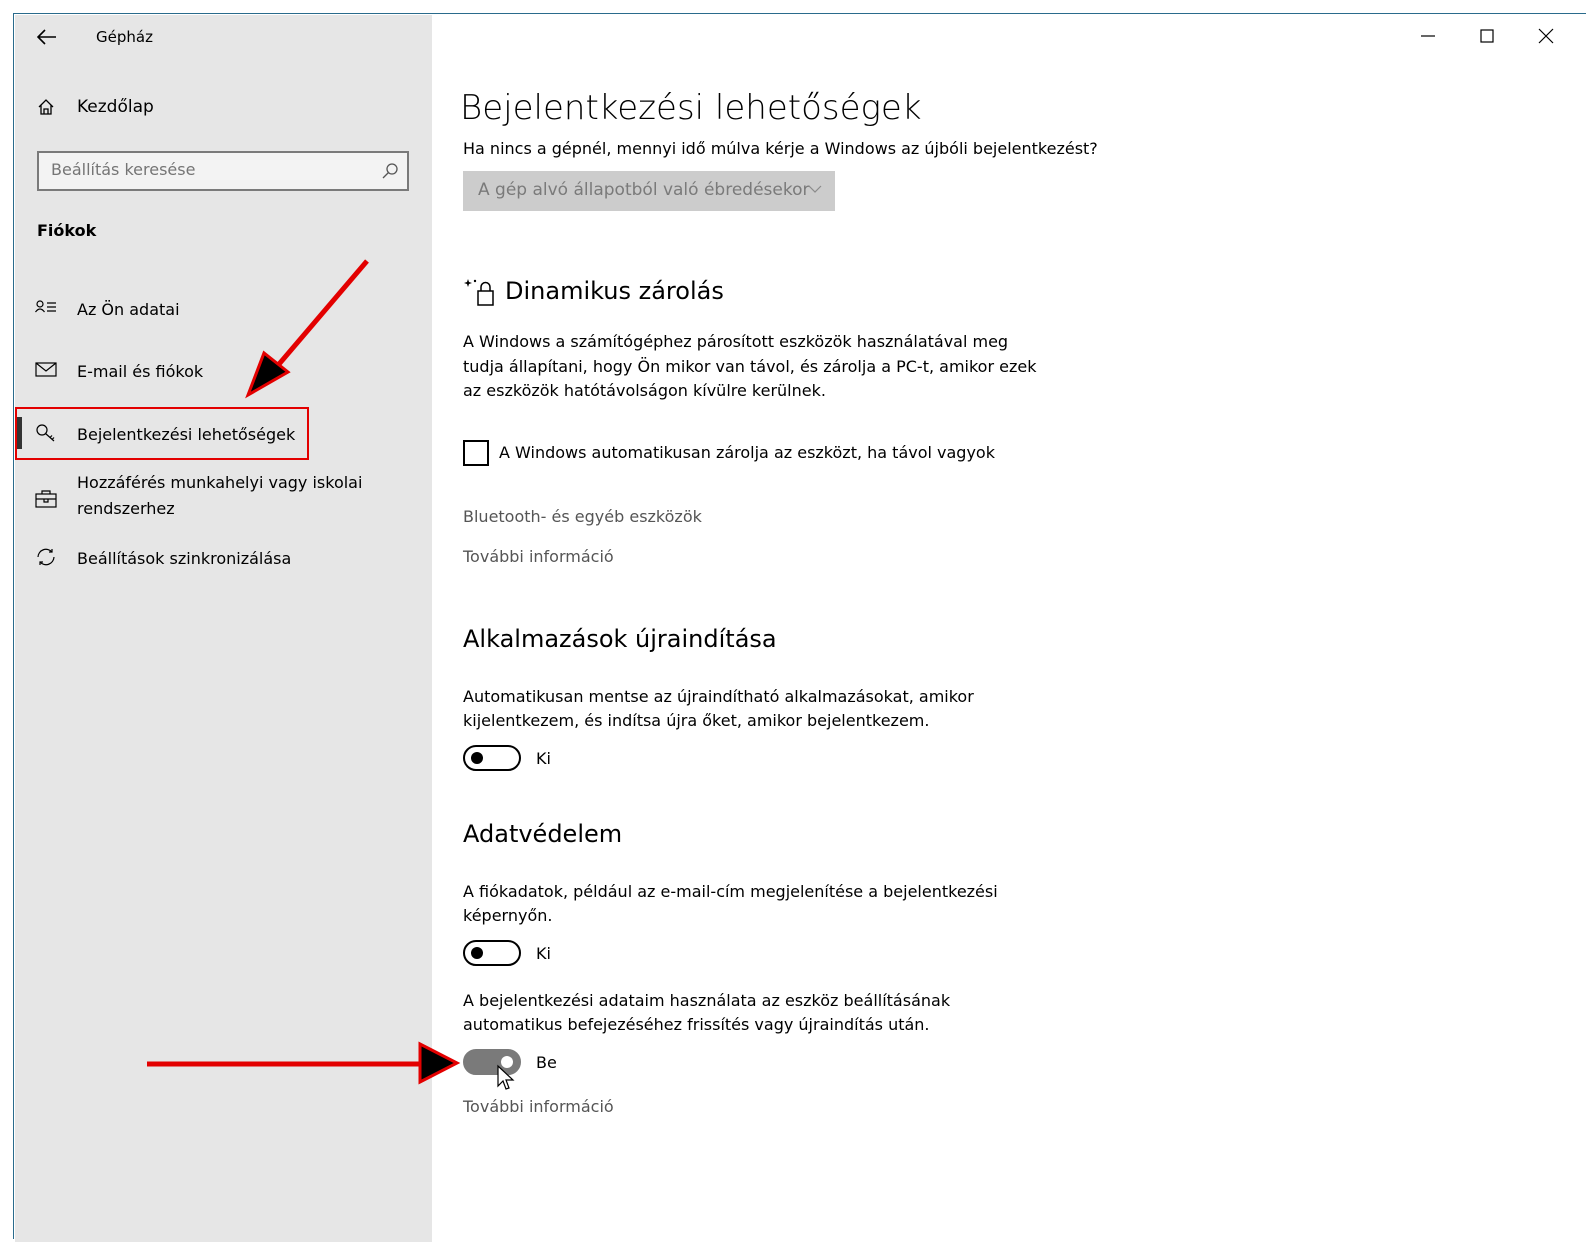 Image resolution: width=1591 pixels, height=1242 pixels. What do you see at coordinates (211, 169) in the screenshot?
I see `search-input` at bounding box center [211, 169].